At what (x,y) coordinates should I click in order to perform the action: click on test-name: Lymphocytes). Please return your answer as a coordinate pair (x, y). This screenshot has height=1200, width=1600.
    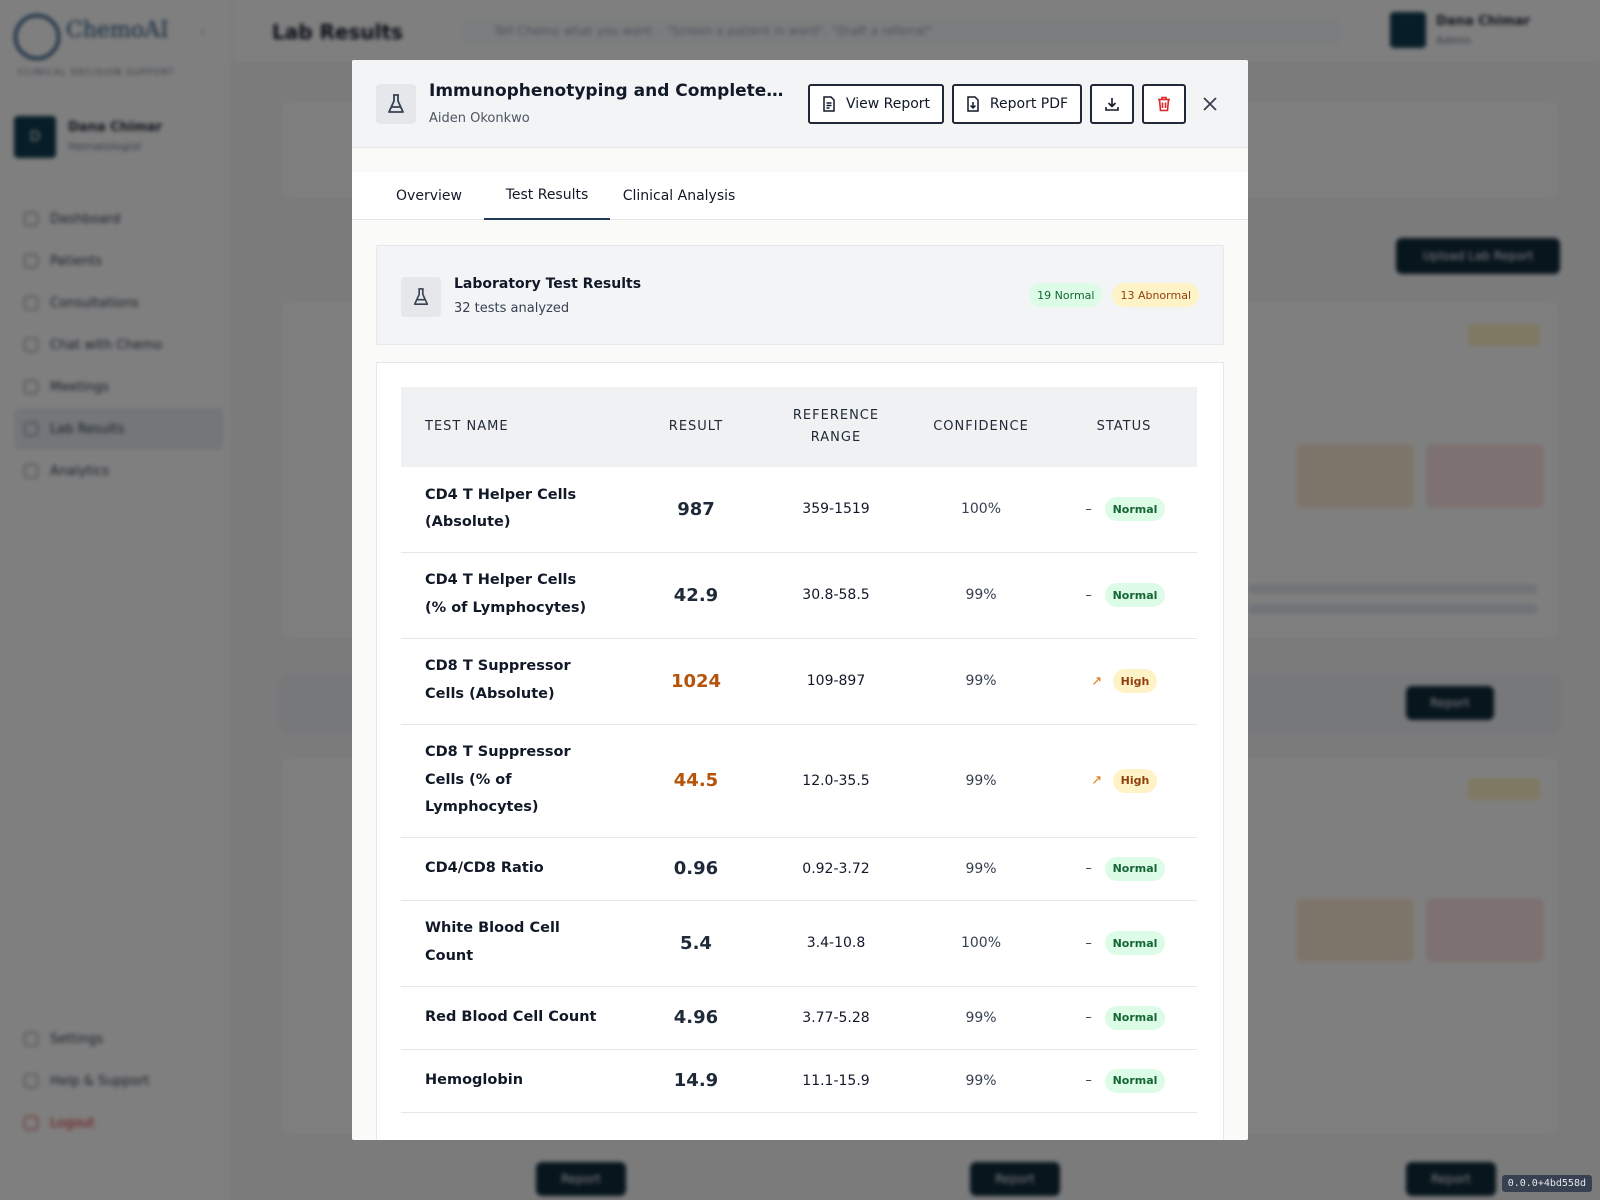
    Looking at the image, I should click on (482, 807).